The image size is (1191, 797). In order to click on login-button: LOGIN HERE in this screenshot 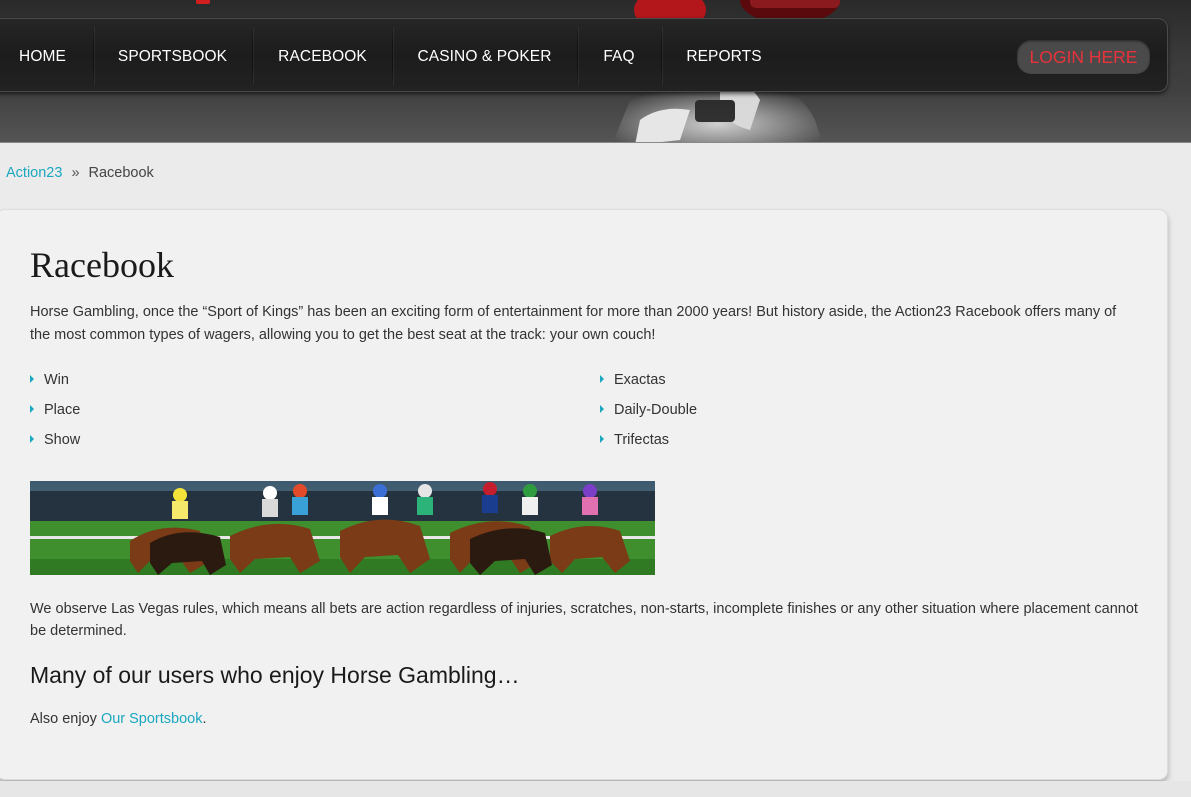, I will do `click(1083, 57)`.